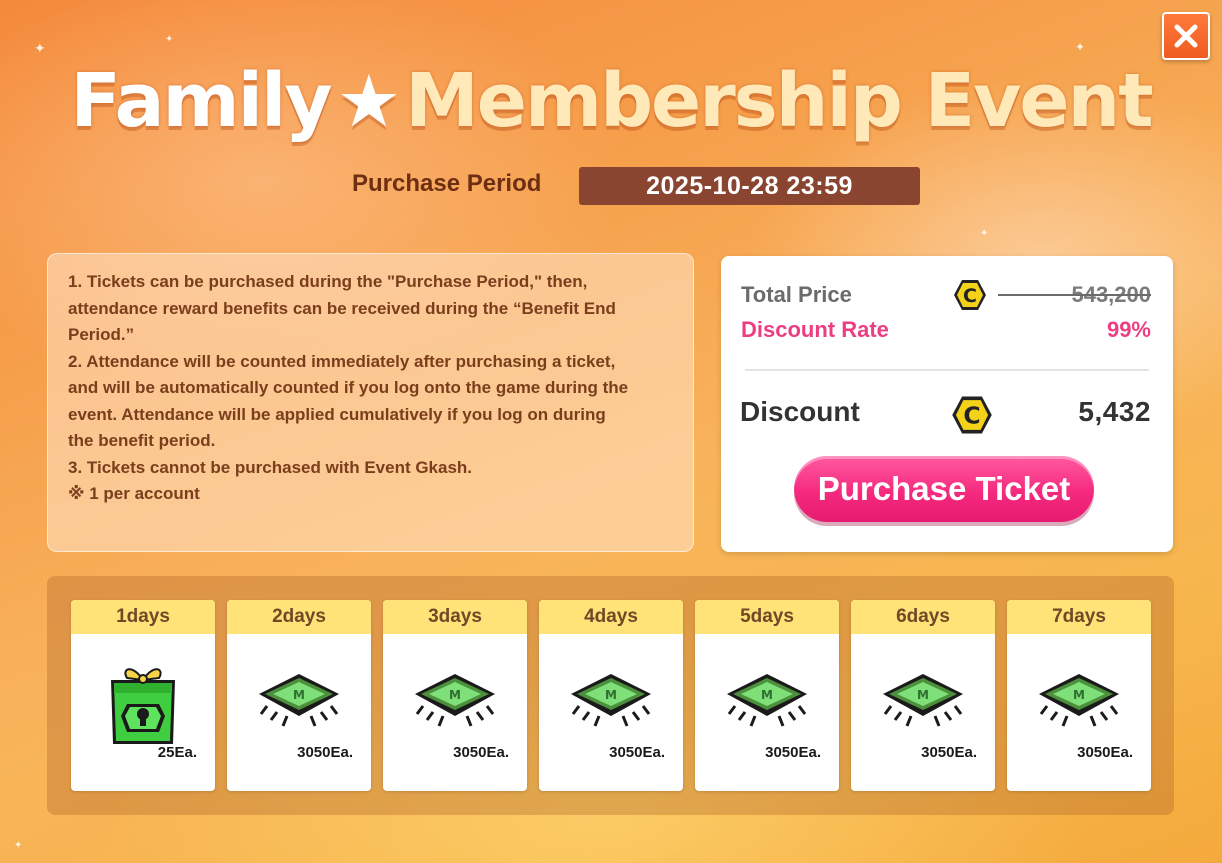 The image size is (1222, 863). What do you see at coordinates (1128, 329) in the screenshot?
I see `discount-rate-value: 99%` at bounding box center [1128, 329].